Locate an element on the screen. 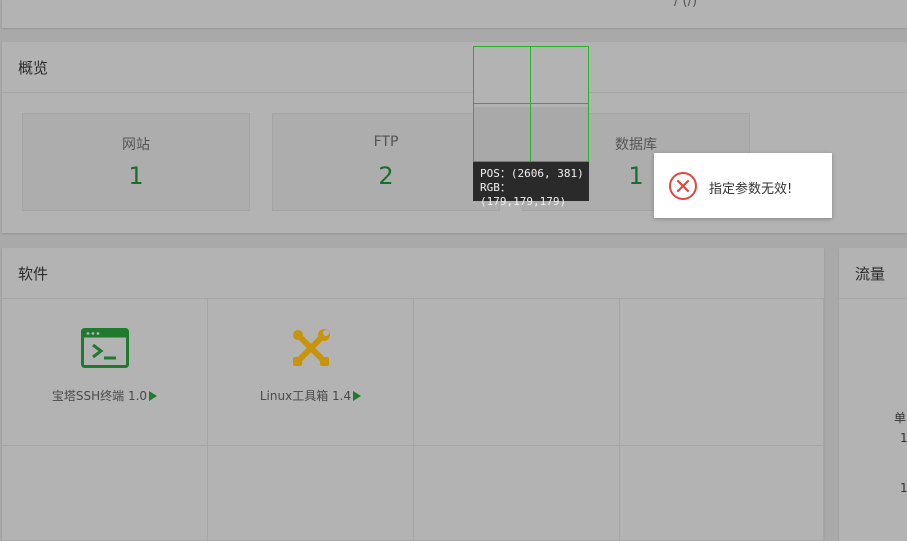 Image resolution: width=907 pixels, height=541 pixels. picker-position: POS：(2606, 381) is located at coordinates (532, 173).